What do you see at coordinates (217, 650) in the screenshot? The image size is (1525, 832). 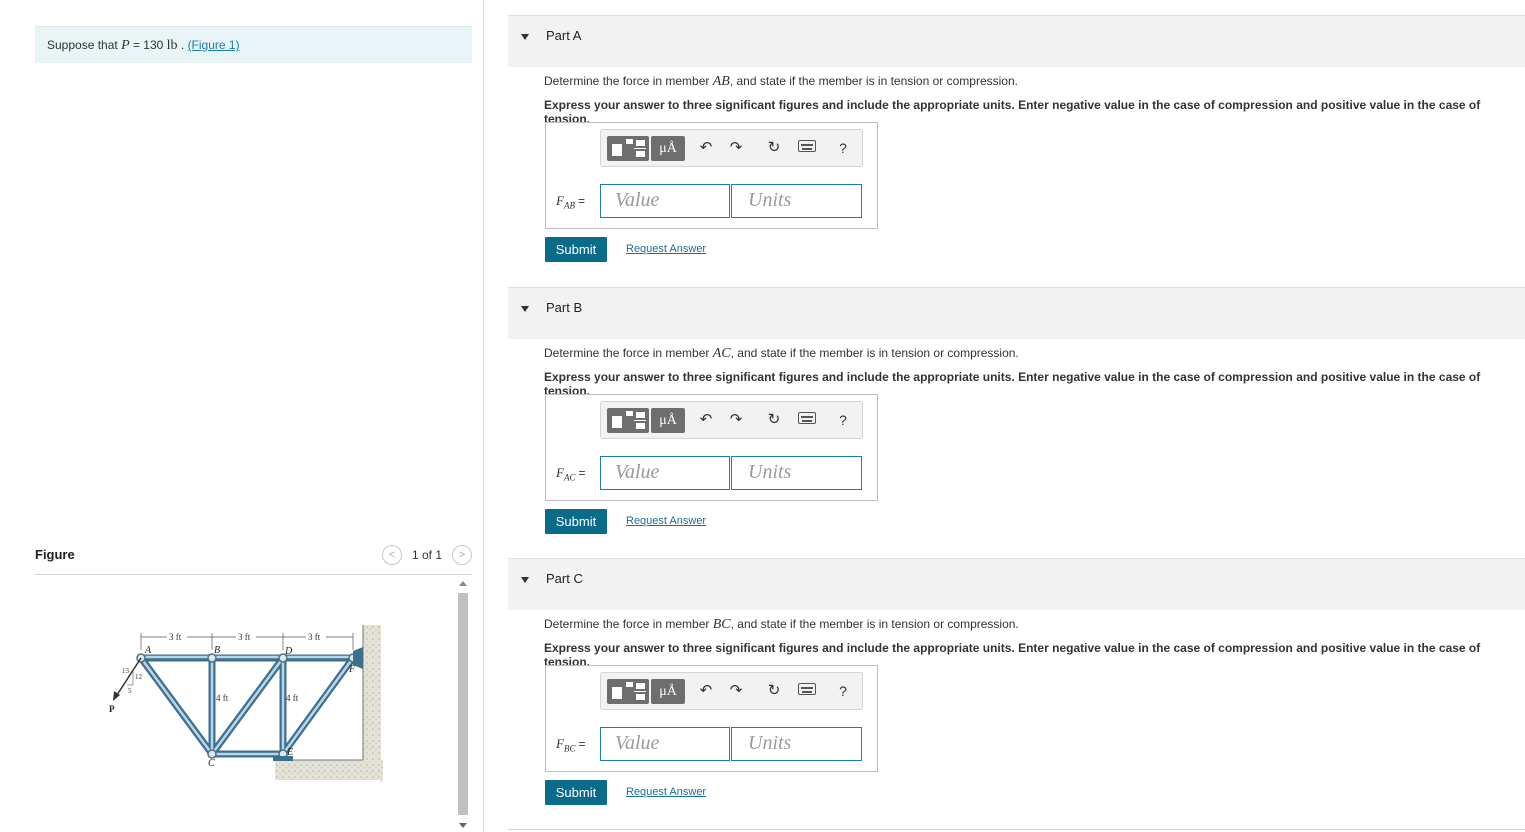 I see `label-b: B` at bounding box center [217, 650].